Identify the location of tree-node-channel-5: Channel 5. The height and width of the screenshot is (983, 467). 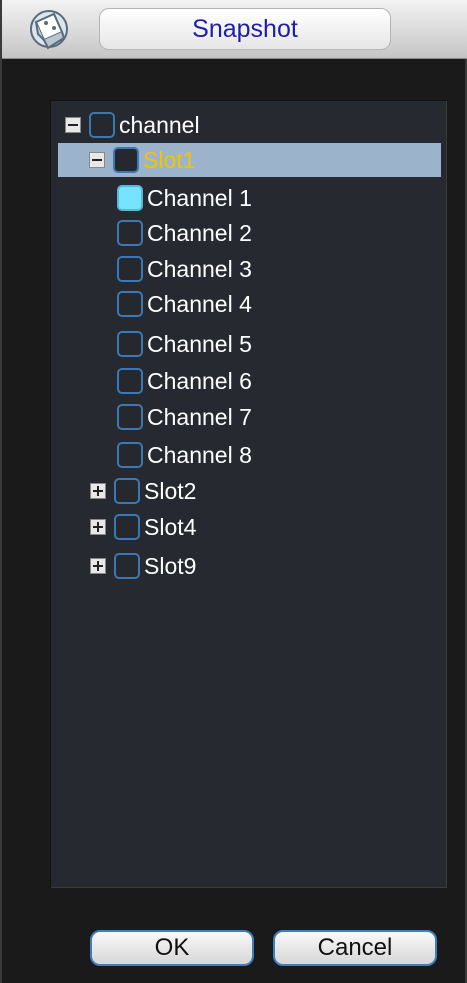
(184, 344).